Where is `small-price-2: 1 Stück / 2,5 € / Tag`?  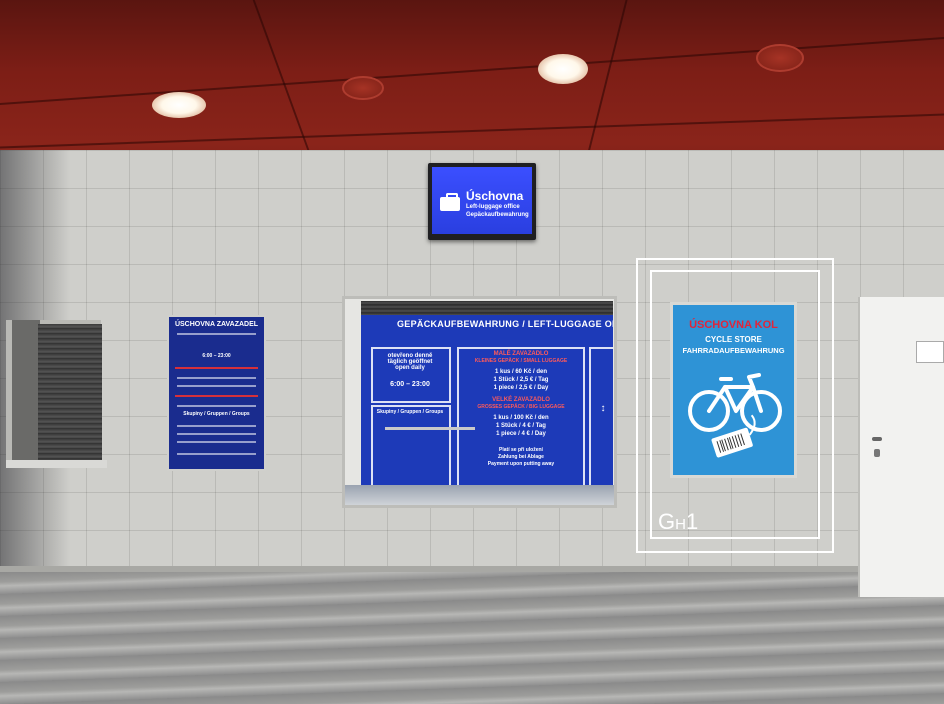 small-price-2: 1 Stück / 2,5 € / Tag is located at coordinates (521, 380).